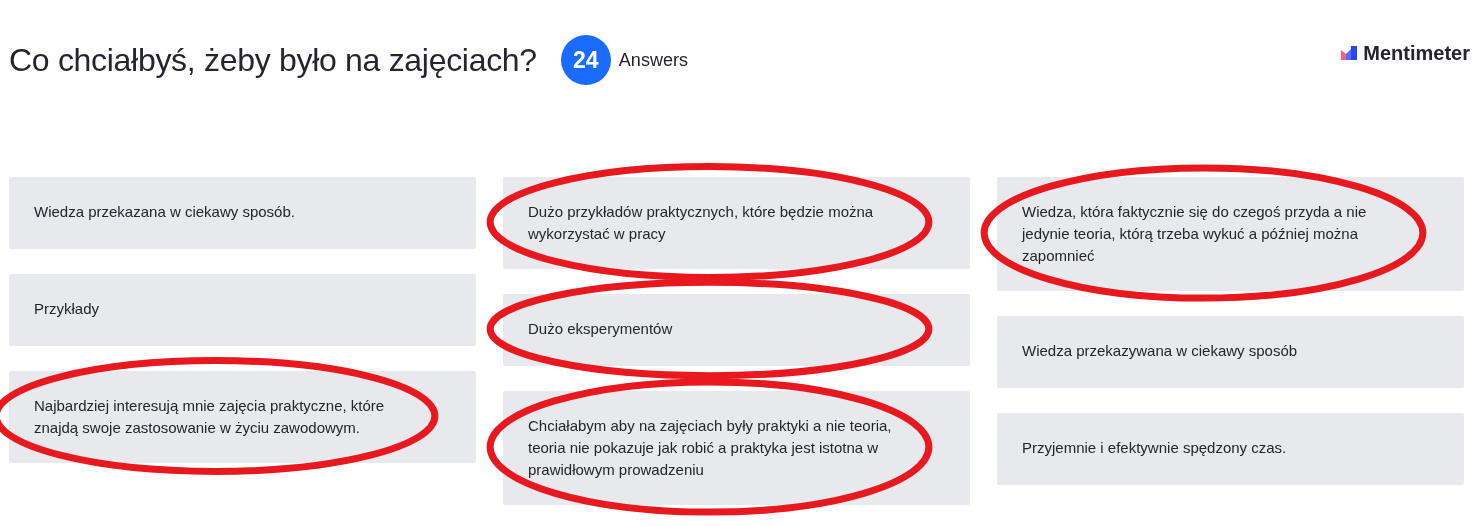 This screenshot has width=1479, height=527. Describe the element at coordinates (165, 212) in the screenshot. I see `answer-text: Wiedza przekazana w ciekawy sposób.` at that location.